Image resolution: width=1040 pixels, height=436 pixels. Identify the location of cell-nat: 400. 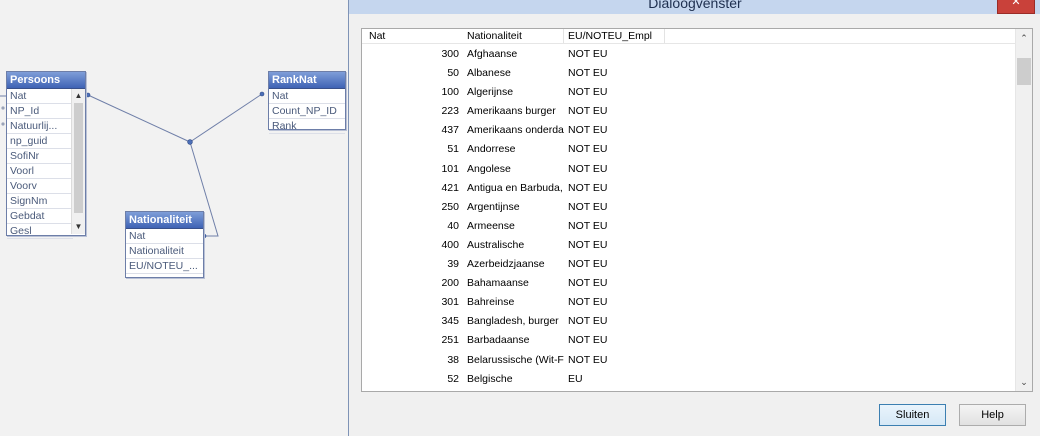
(450, 244).